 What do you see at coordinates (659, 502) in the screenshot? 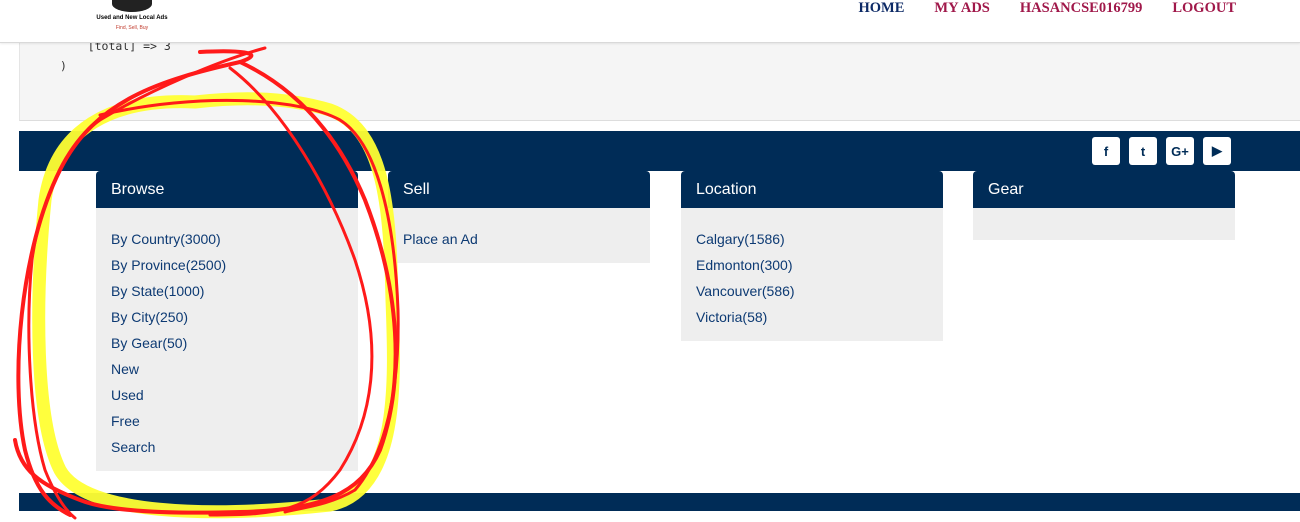
I see `footer-bottom-band` at bounding box center [659, 502].